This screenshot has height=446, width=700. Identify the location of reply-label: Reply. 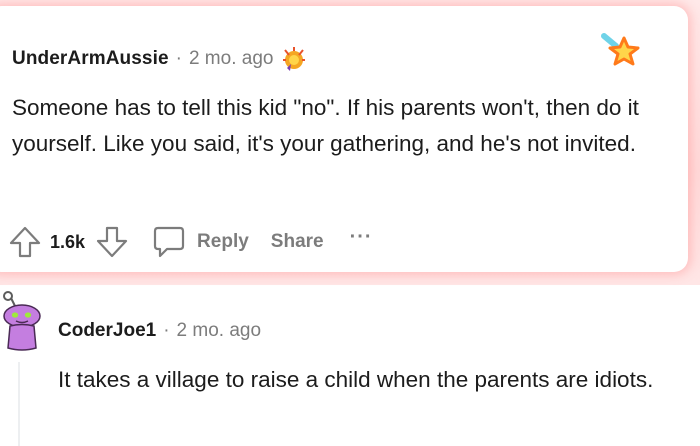
(223, 241).